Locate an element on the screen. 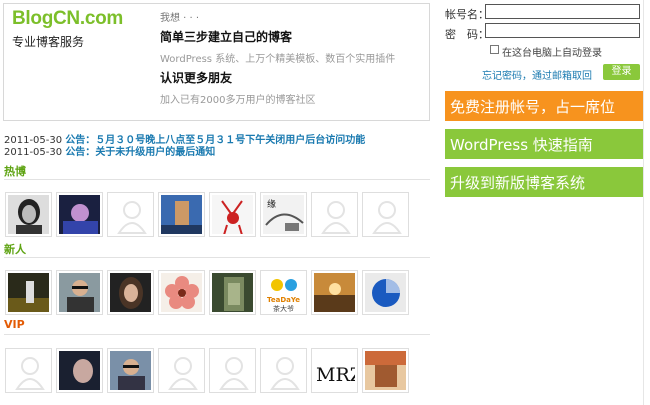 The image size is (650, 405). right-divider is located at coordinates (643, 202).